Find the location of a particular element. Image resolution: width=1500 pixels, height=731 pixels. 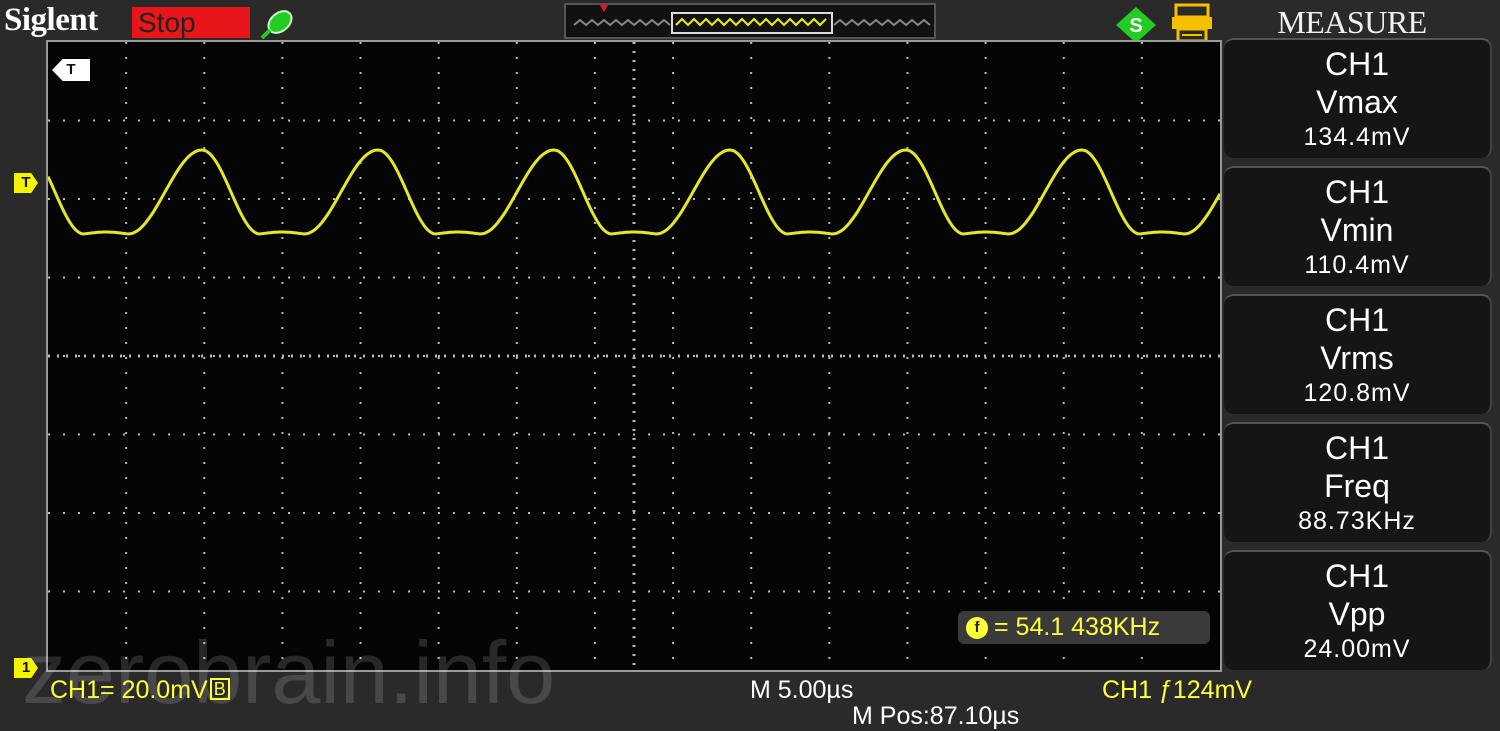

ch1-ground-marker: 1 is located at coordinates (26, 668).